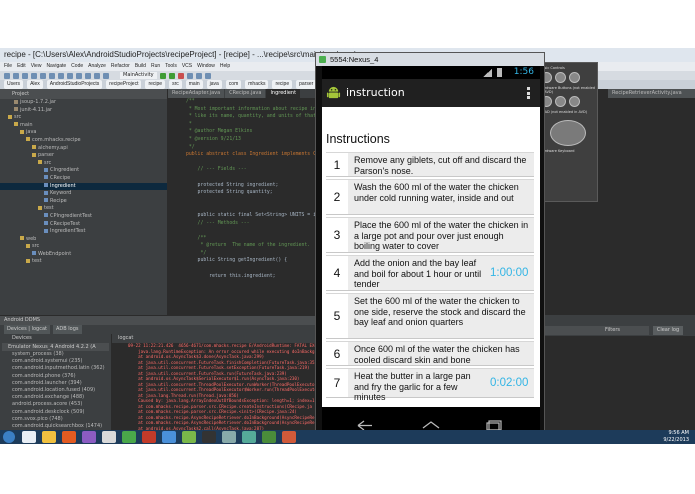 The image size is (695, 494). Describe the element at coordinates (67, 329) in the screenshot. I see `ddms-tab: ADB logs` at that location.